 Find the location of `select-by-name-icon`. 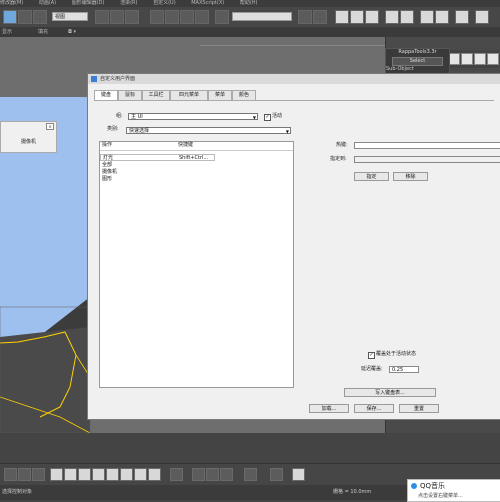

select-by-name-icon is located at coordinates (40, 17).